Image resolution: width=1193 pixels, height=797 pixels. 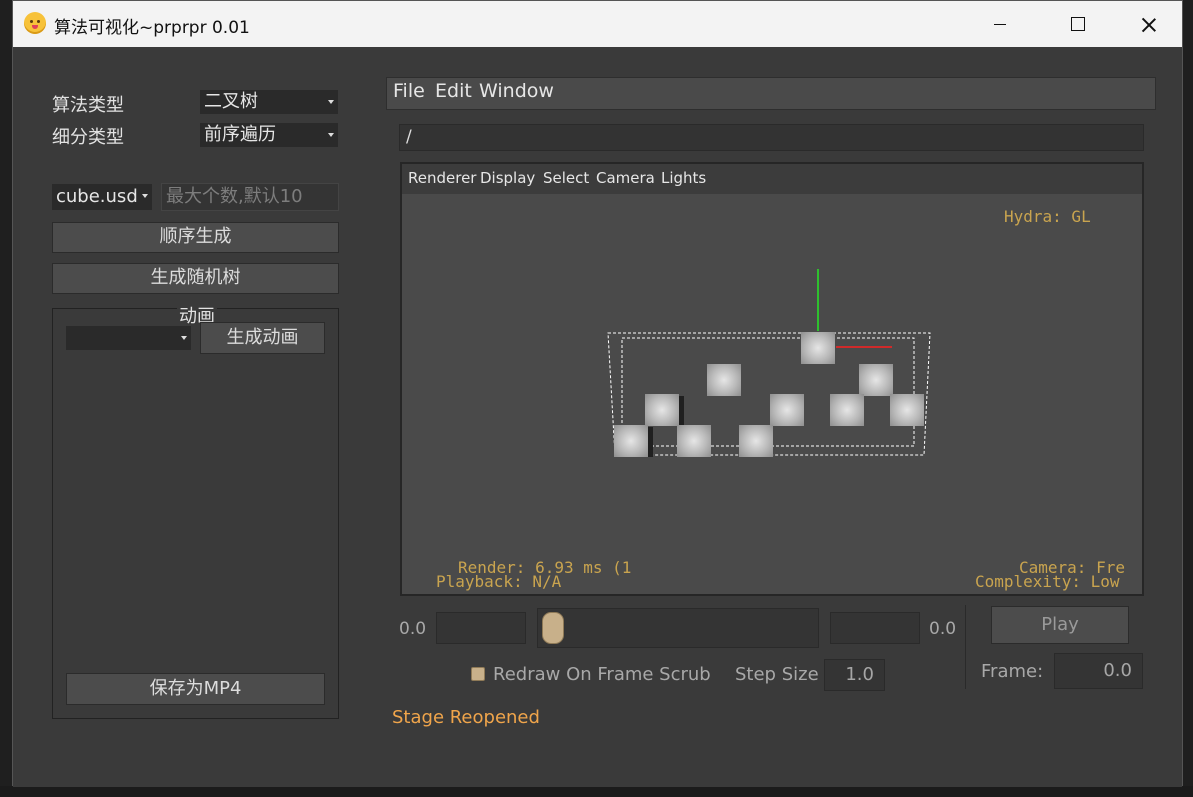 What do you see at coordinates (195, 510) in the screenshot?
I see `animation-group: 动画 生成动画 保存为MP4` at bounding box center [195, 510].